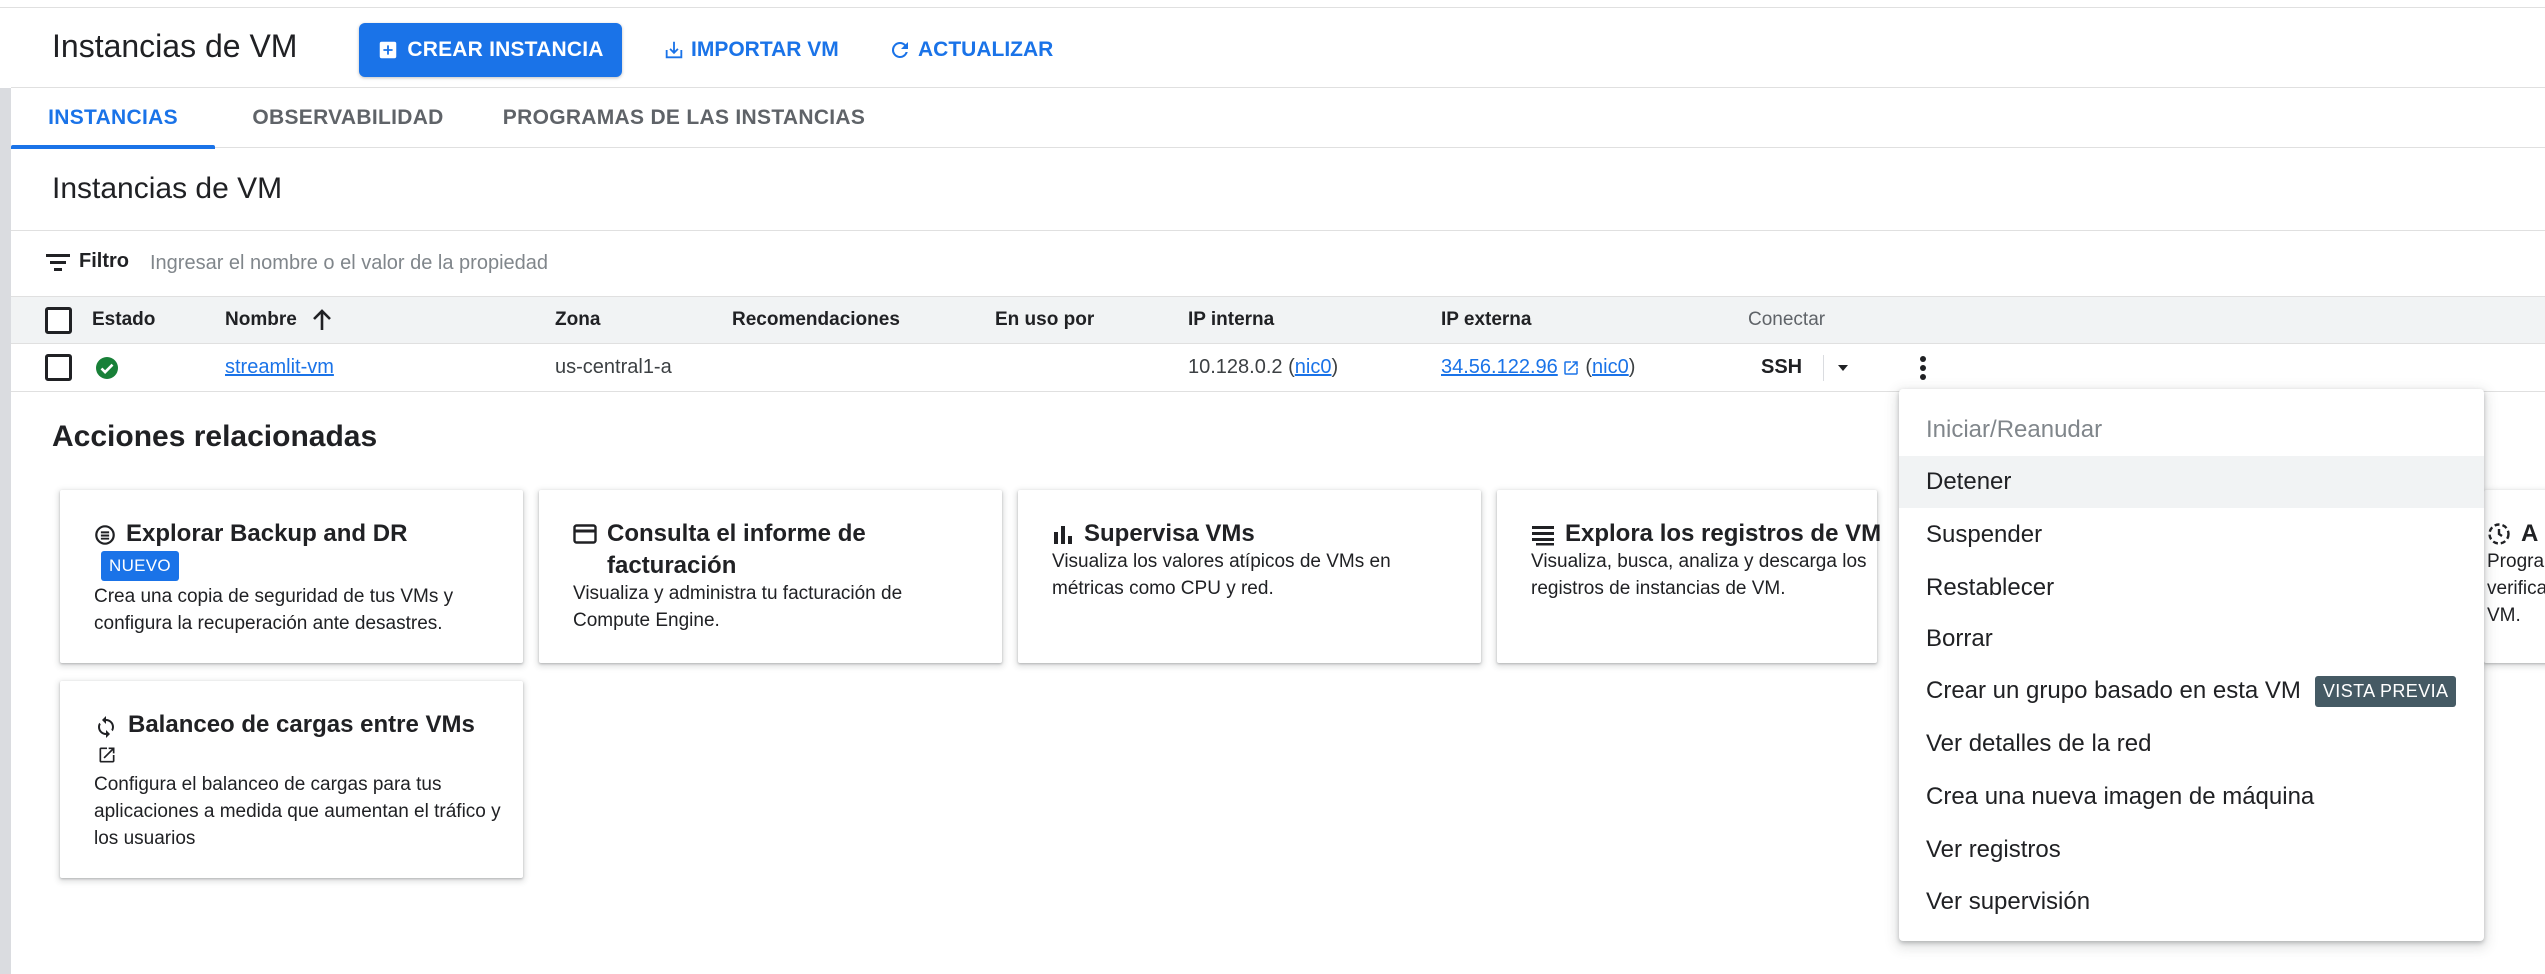  What do you see at coordinates (674, 50) in the screenshot?
I see `download-icon` at bounding box center [674, 50].